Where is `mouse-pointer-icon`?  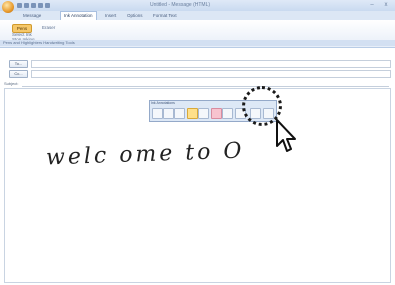
mouse-pointer-icon is located at coordinates (286, 138).